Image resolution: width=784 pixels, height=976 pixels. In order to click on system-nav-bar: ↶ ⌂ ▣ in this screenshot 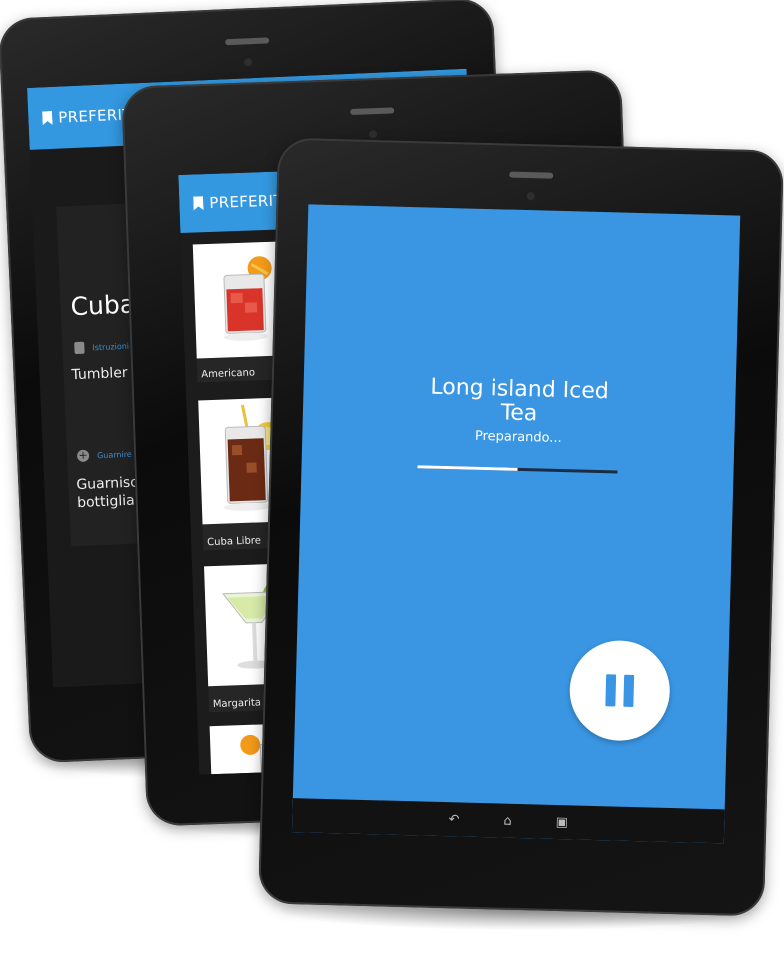, I will do `click(508, 821)`.